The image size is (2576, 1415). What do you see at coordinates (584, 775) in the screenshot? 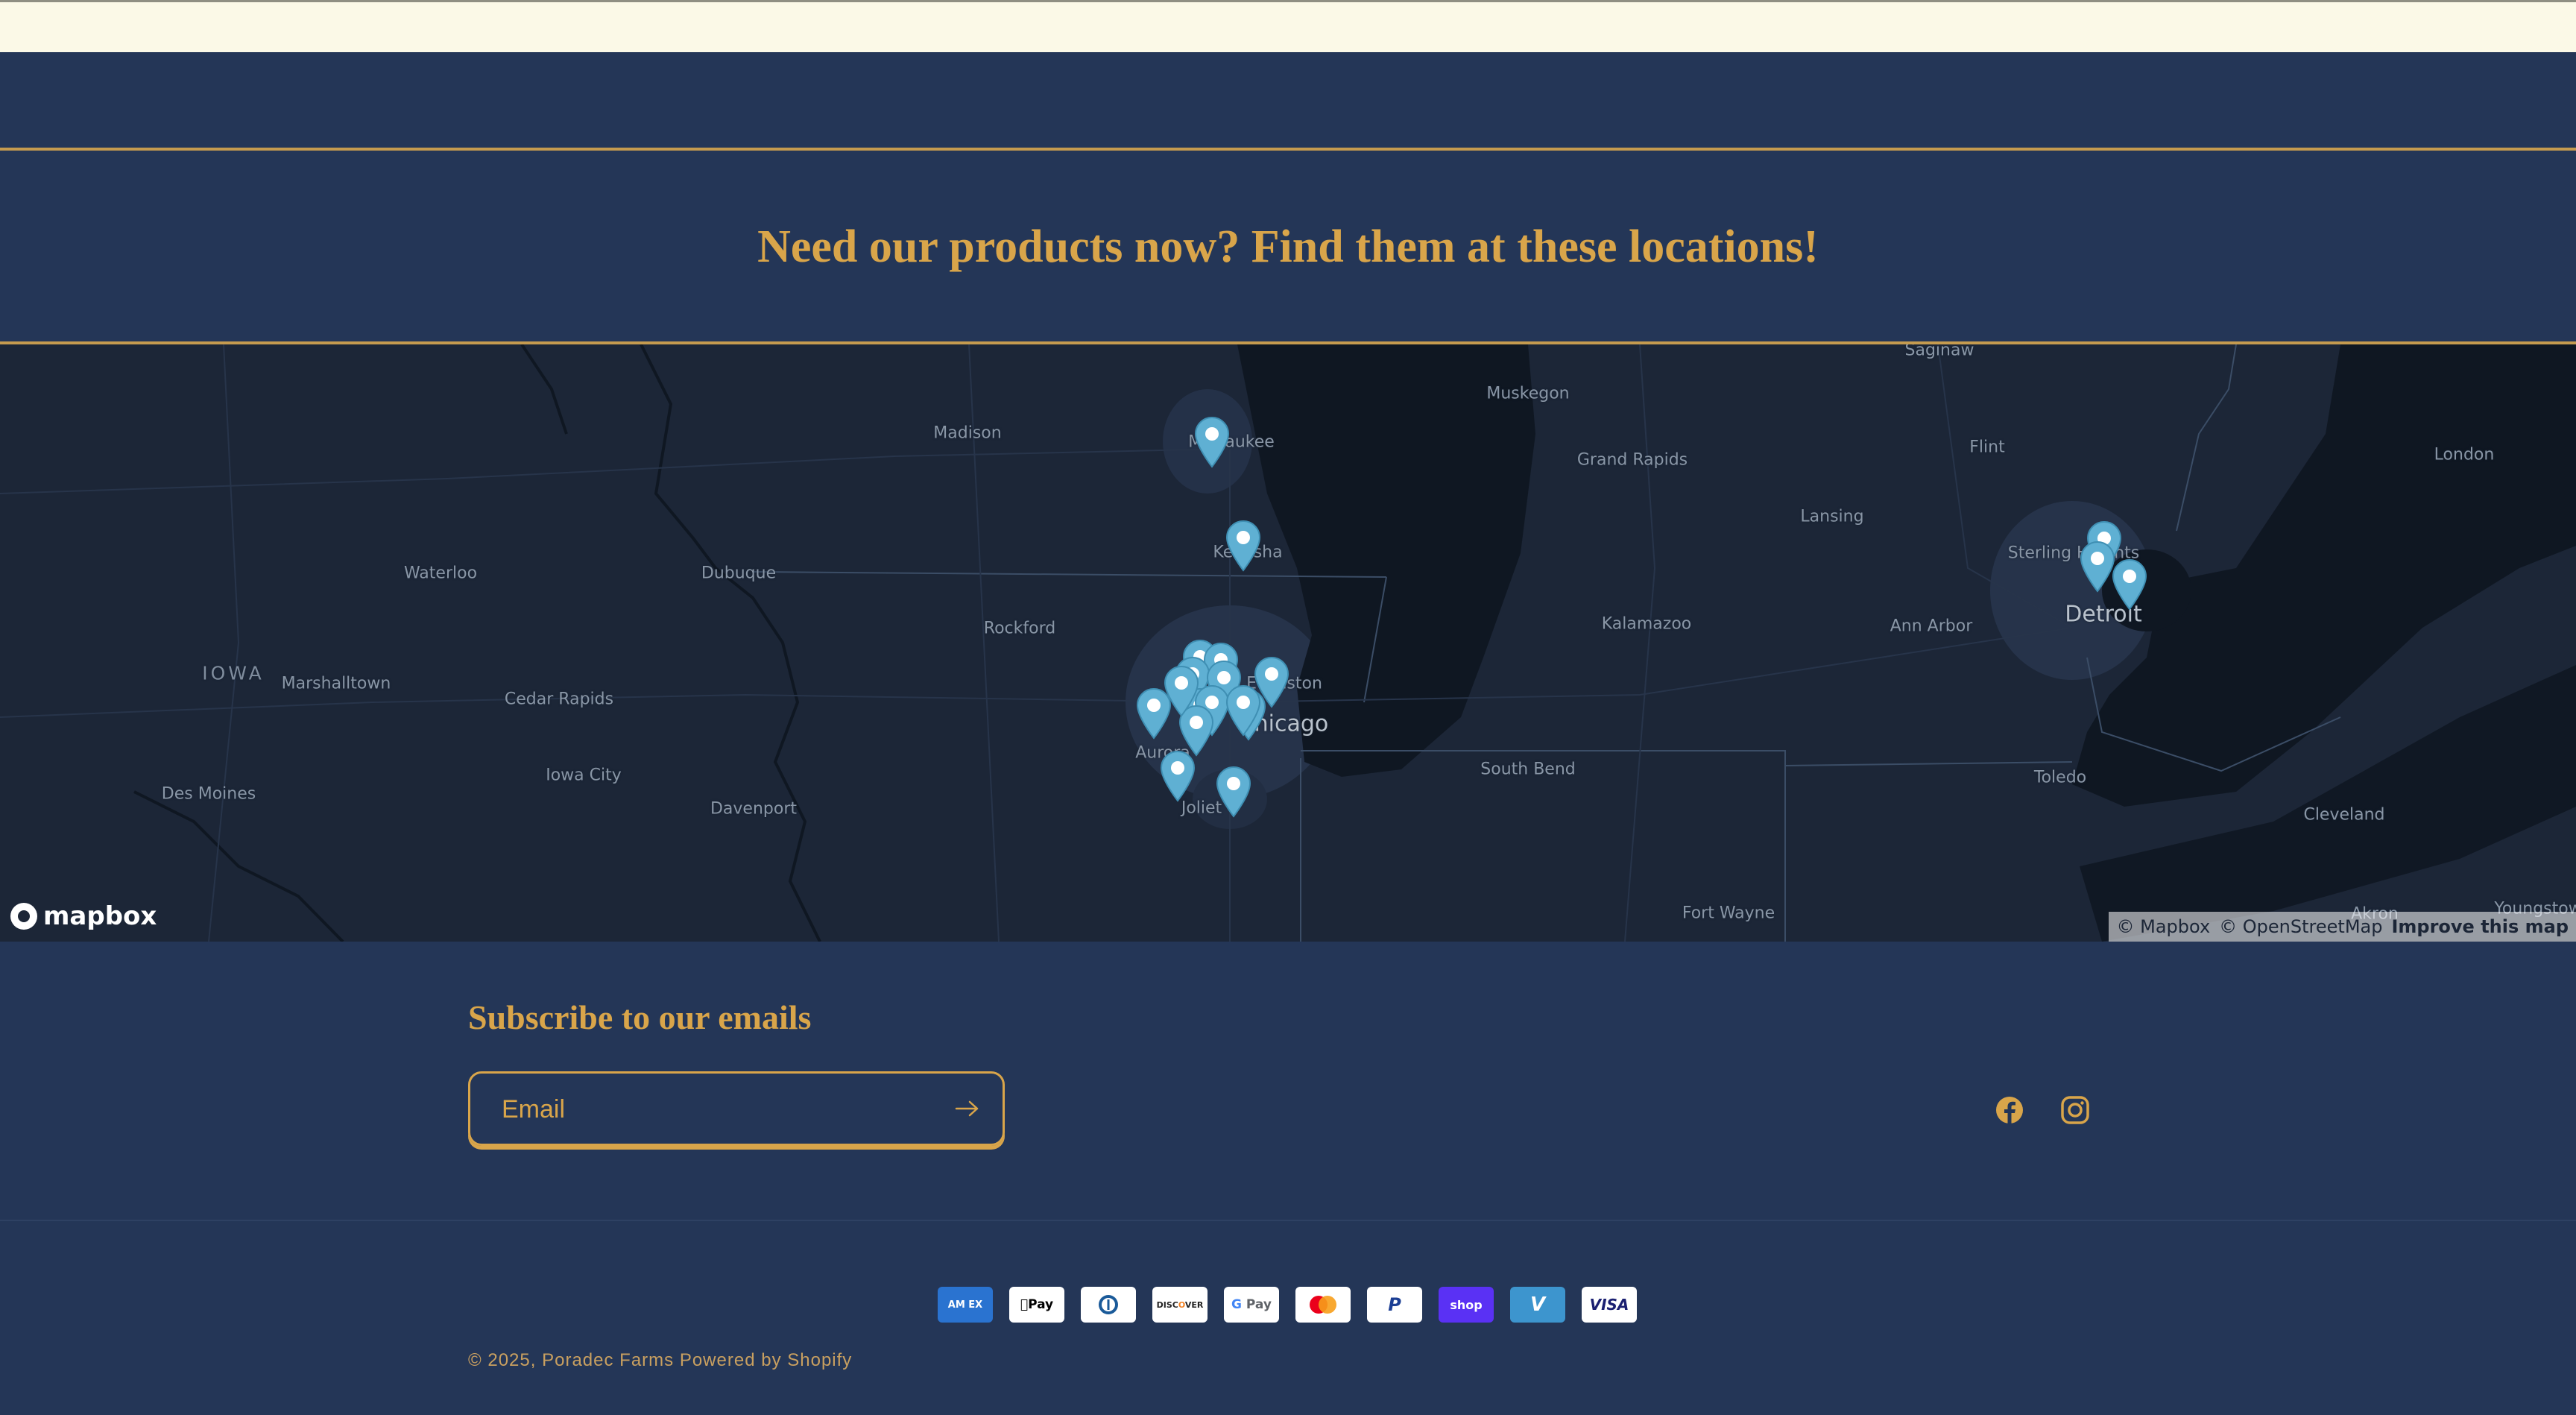
I see `map-label: Iowa City` at bounding box center [584, 775].